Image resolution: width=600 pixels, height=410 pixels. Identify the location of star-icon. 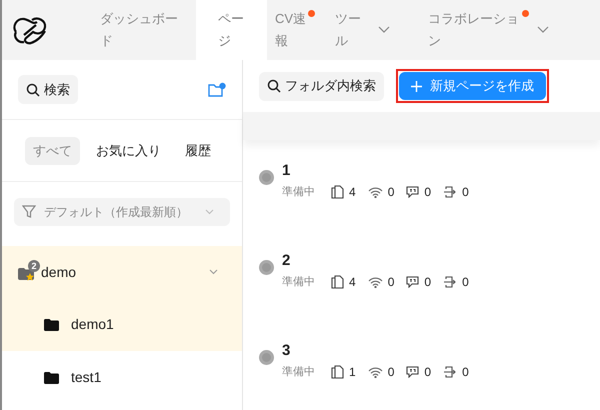
(30, 277).